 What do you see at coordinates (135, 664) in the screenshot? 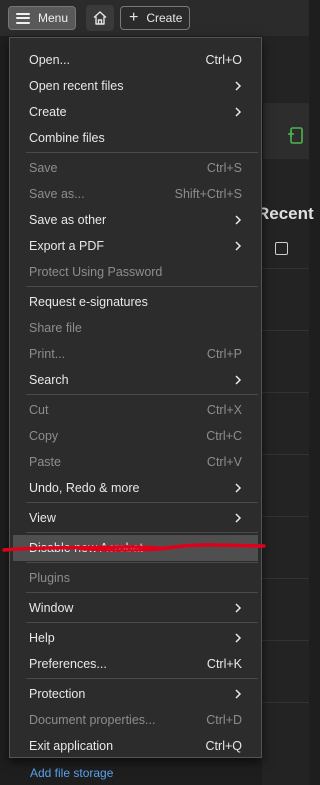
I see `menu-item-preferences: Preferences... Ctrl+K` at bounding box center [135, 664].